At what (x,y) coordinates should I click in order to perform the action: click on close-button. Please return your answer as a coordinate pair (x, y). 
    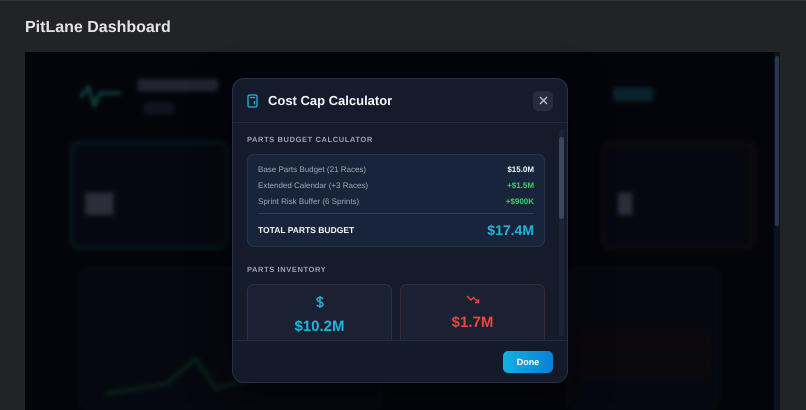
    Looking at the image, I should click on (543, 100).